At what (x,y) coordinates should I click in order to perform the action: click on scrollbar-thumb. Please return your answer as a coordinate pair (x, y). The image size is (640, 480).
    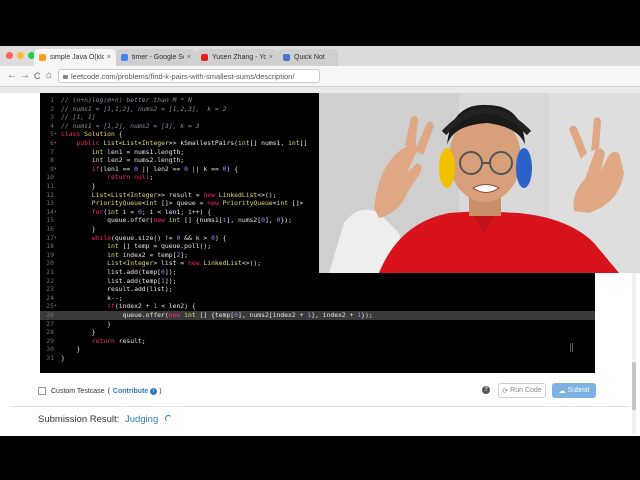
    Looking at the image, I should click on (634, 386).